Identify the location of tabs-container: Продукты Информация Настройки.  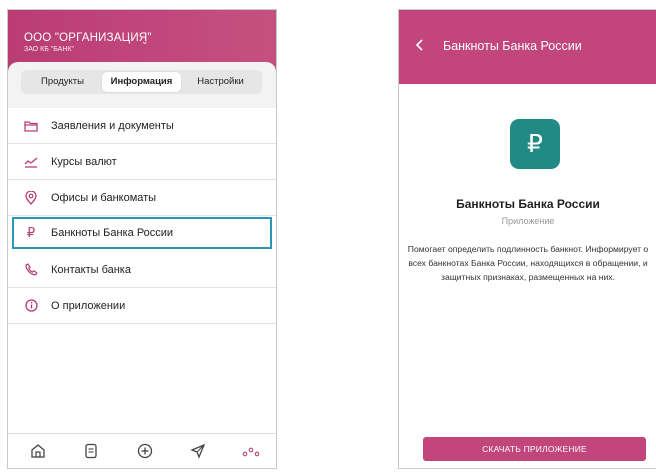
(142, 86).